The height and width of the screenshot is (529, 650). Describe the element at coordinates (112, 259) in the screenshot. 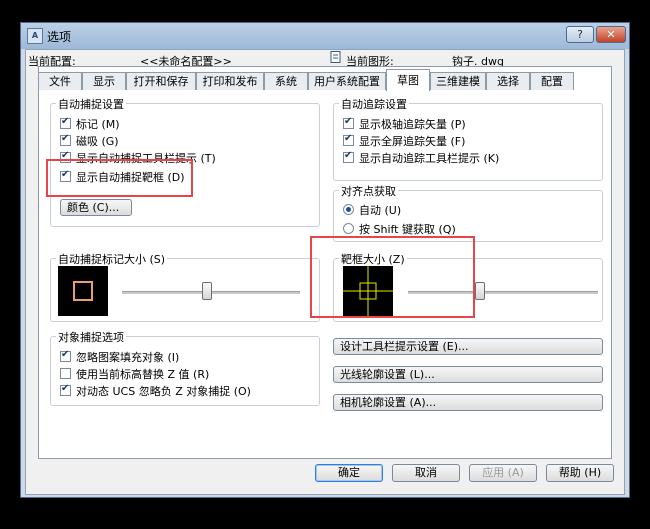

I see `marker-size-title: 自动捕捉标记大小 (S)` at that location.